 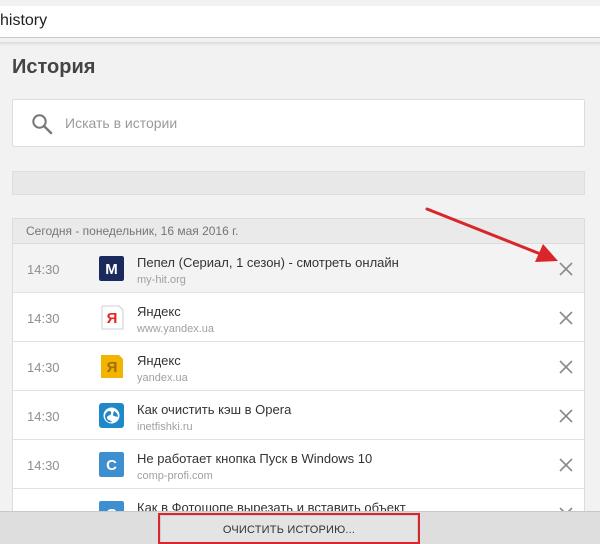 I want to click on address-text: history, so click(x=24, y=20).